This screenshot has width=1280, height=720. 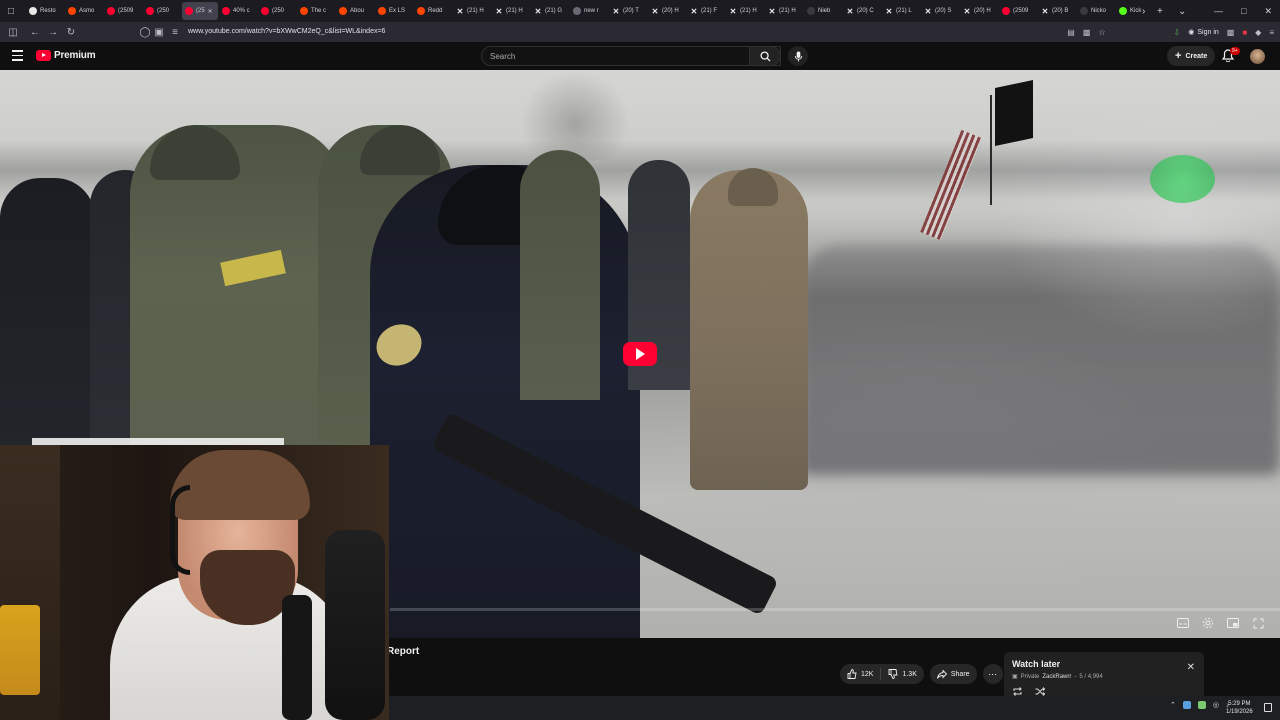 What do you see at coordinates (1087, 32) in the screenshot?
I see `pip-icon: ▩` at bounding box center [1087, 32].